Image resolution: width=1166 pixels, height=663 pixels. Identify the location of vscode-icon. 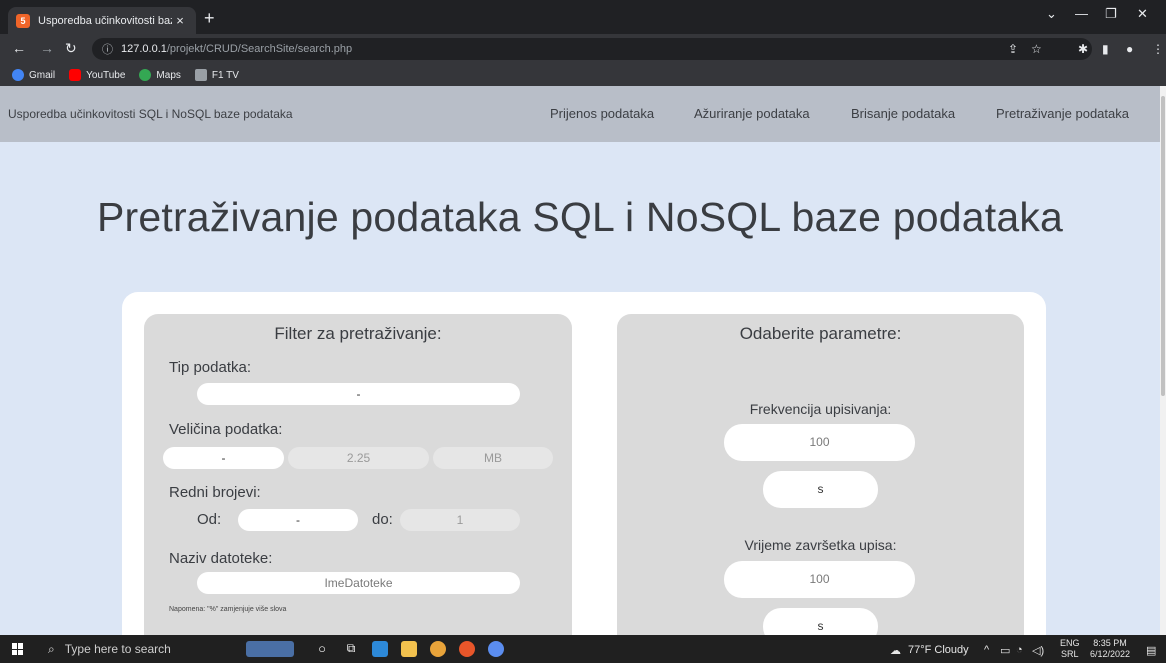
(380, 649).